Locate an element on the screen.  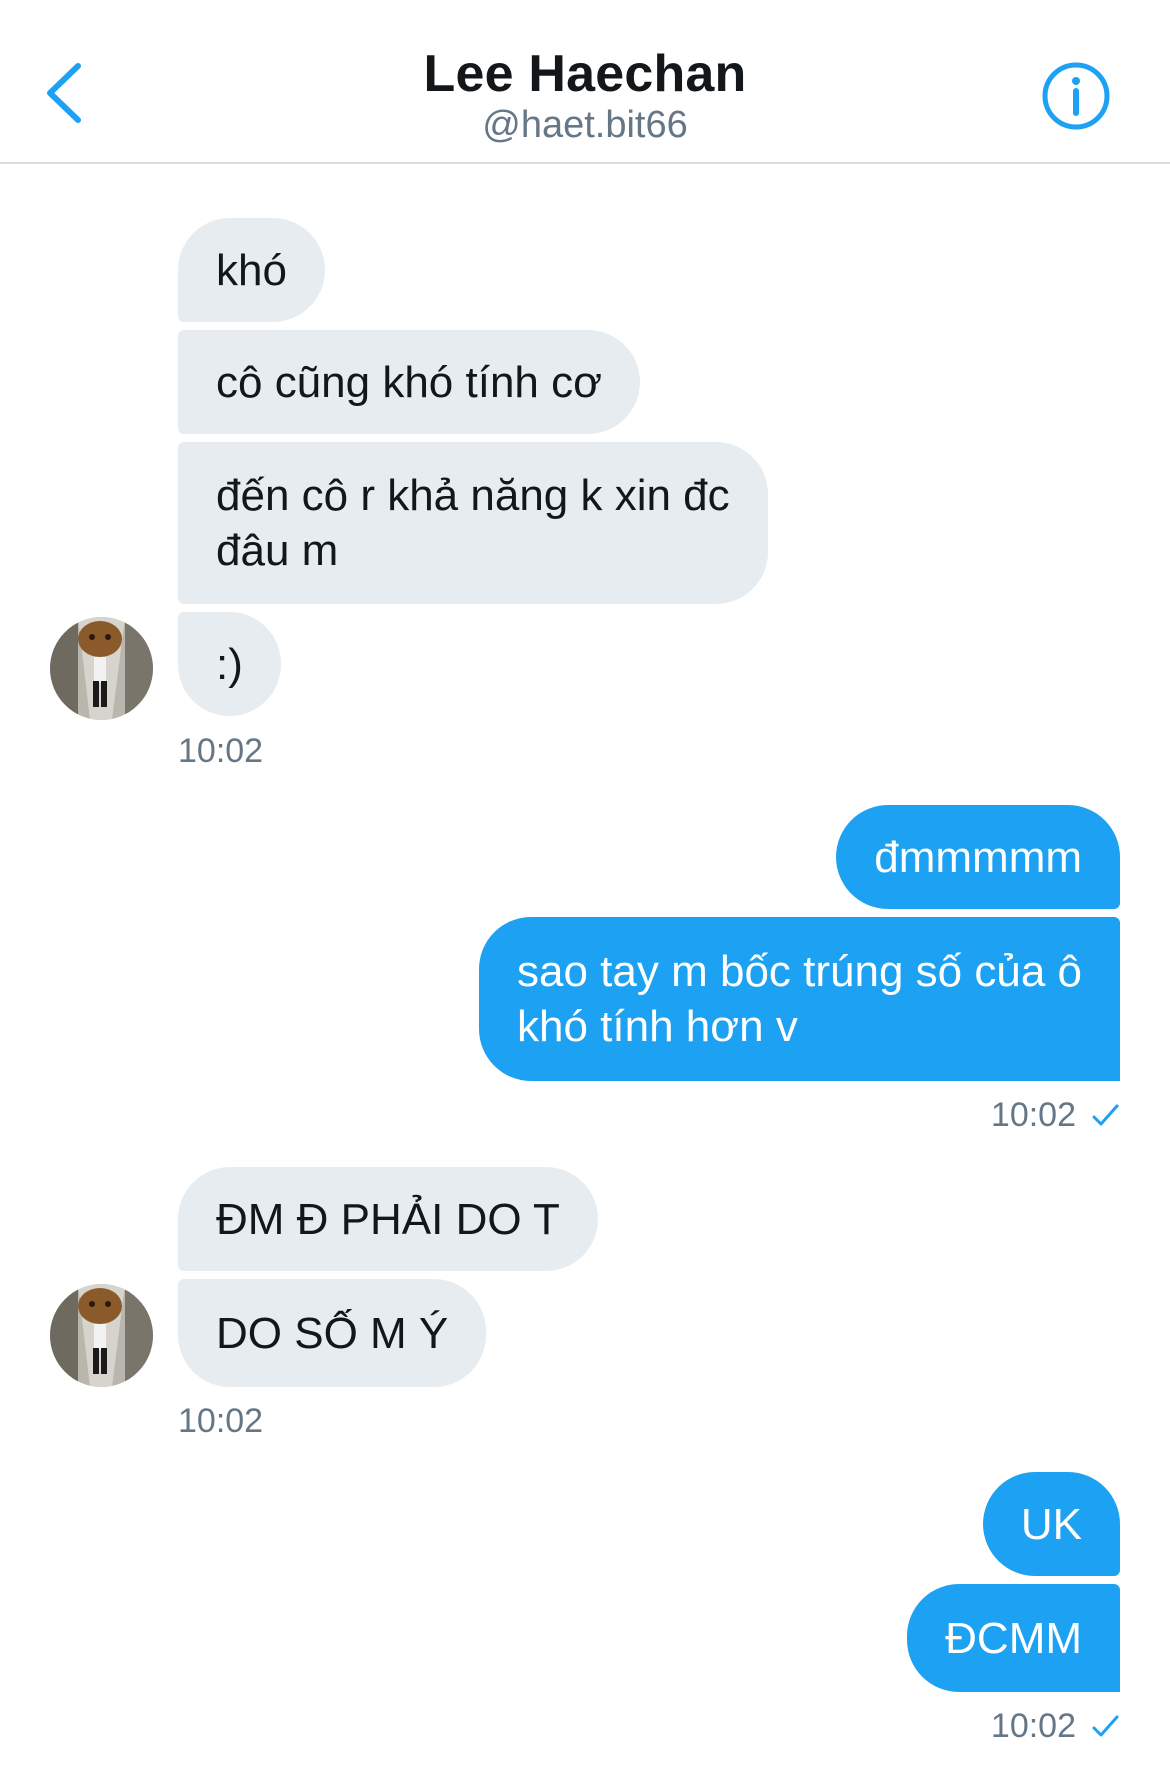
info-button is located at coordinates (1076, 96).